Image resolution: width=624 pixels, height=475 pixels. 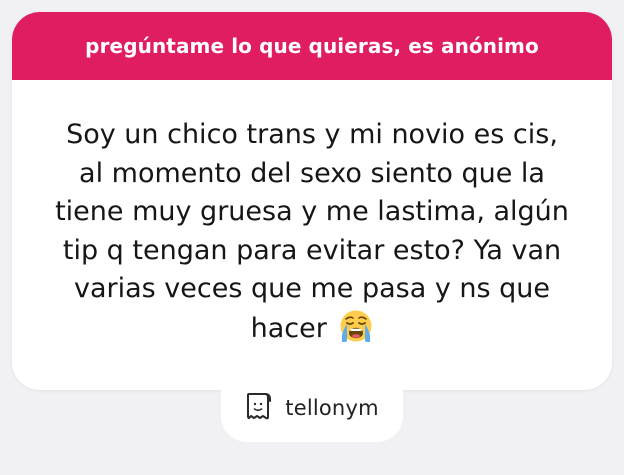 I want to click on tellonym-branding: tellonym, so click(x=312, y=408).